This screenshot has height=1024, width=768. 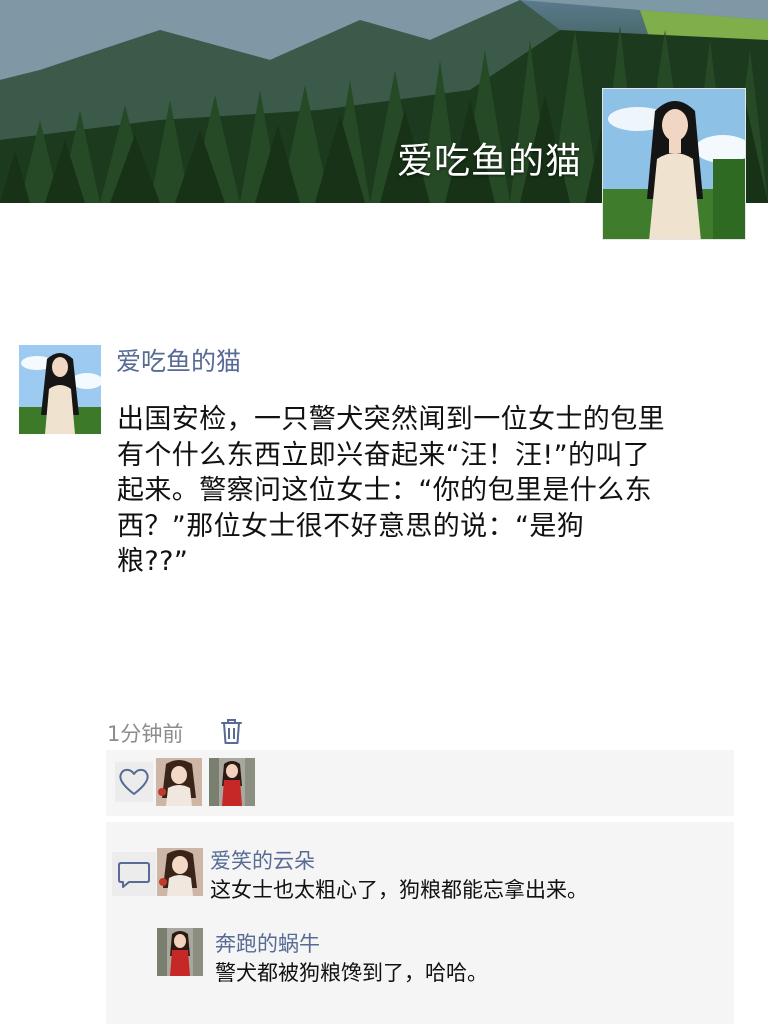 I want to click on profile-avatar-image, so click(x=674, y=164).